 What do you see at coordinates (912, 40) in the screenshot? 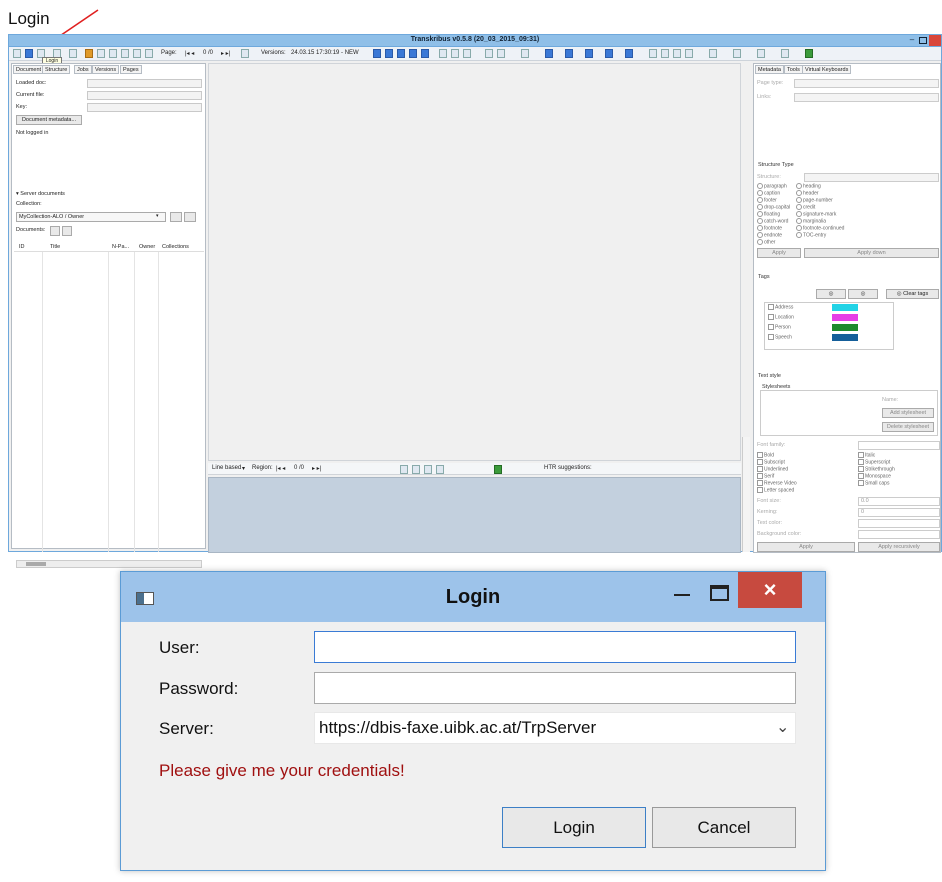
I see `minimize-button: –` at bounding box center [912, 40].